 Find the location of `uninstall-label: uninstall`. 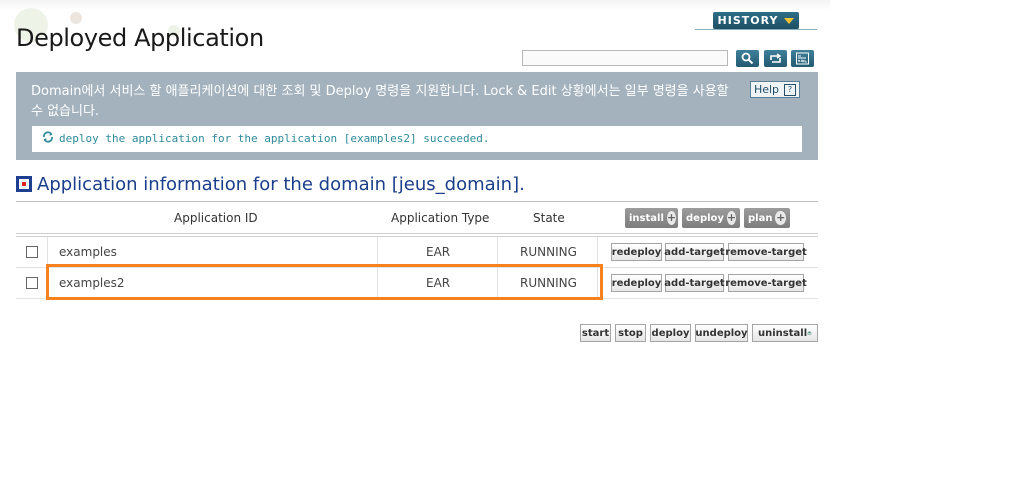

uninstall-label: uninstall is located at coordinates (783, 333).